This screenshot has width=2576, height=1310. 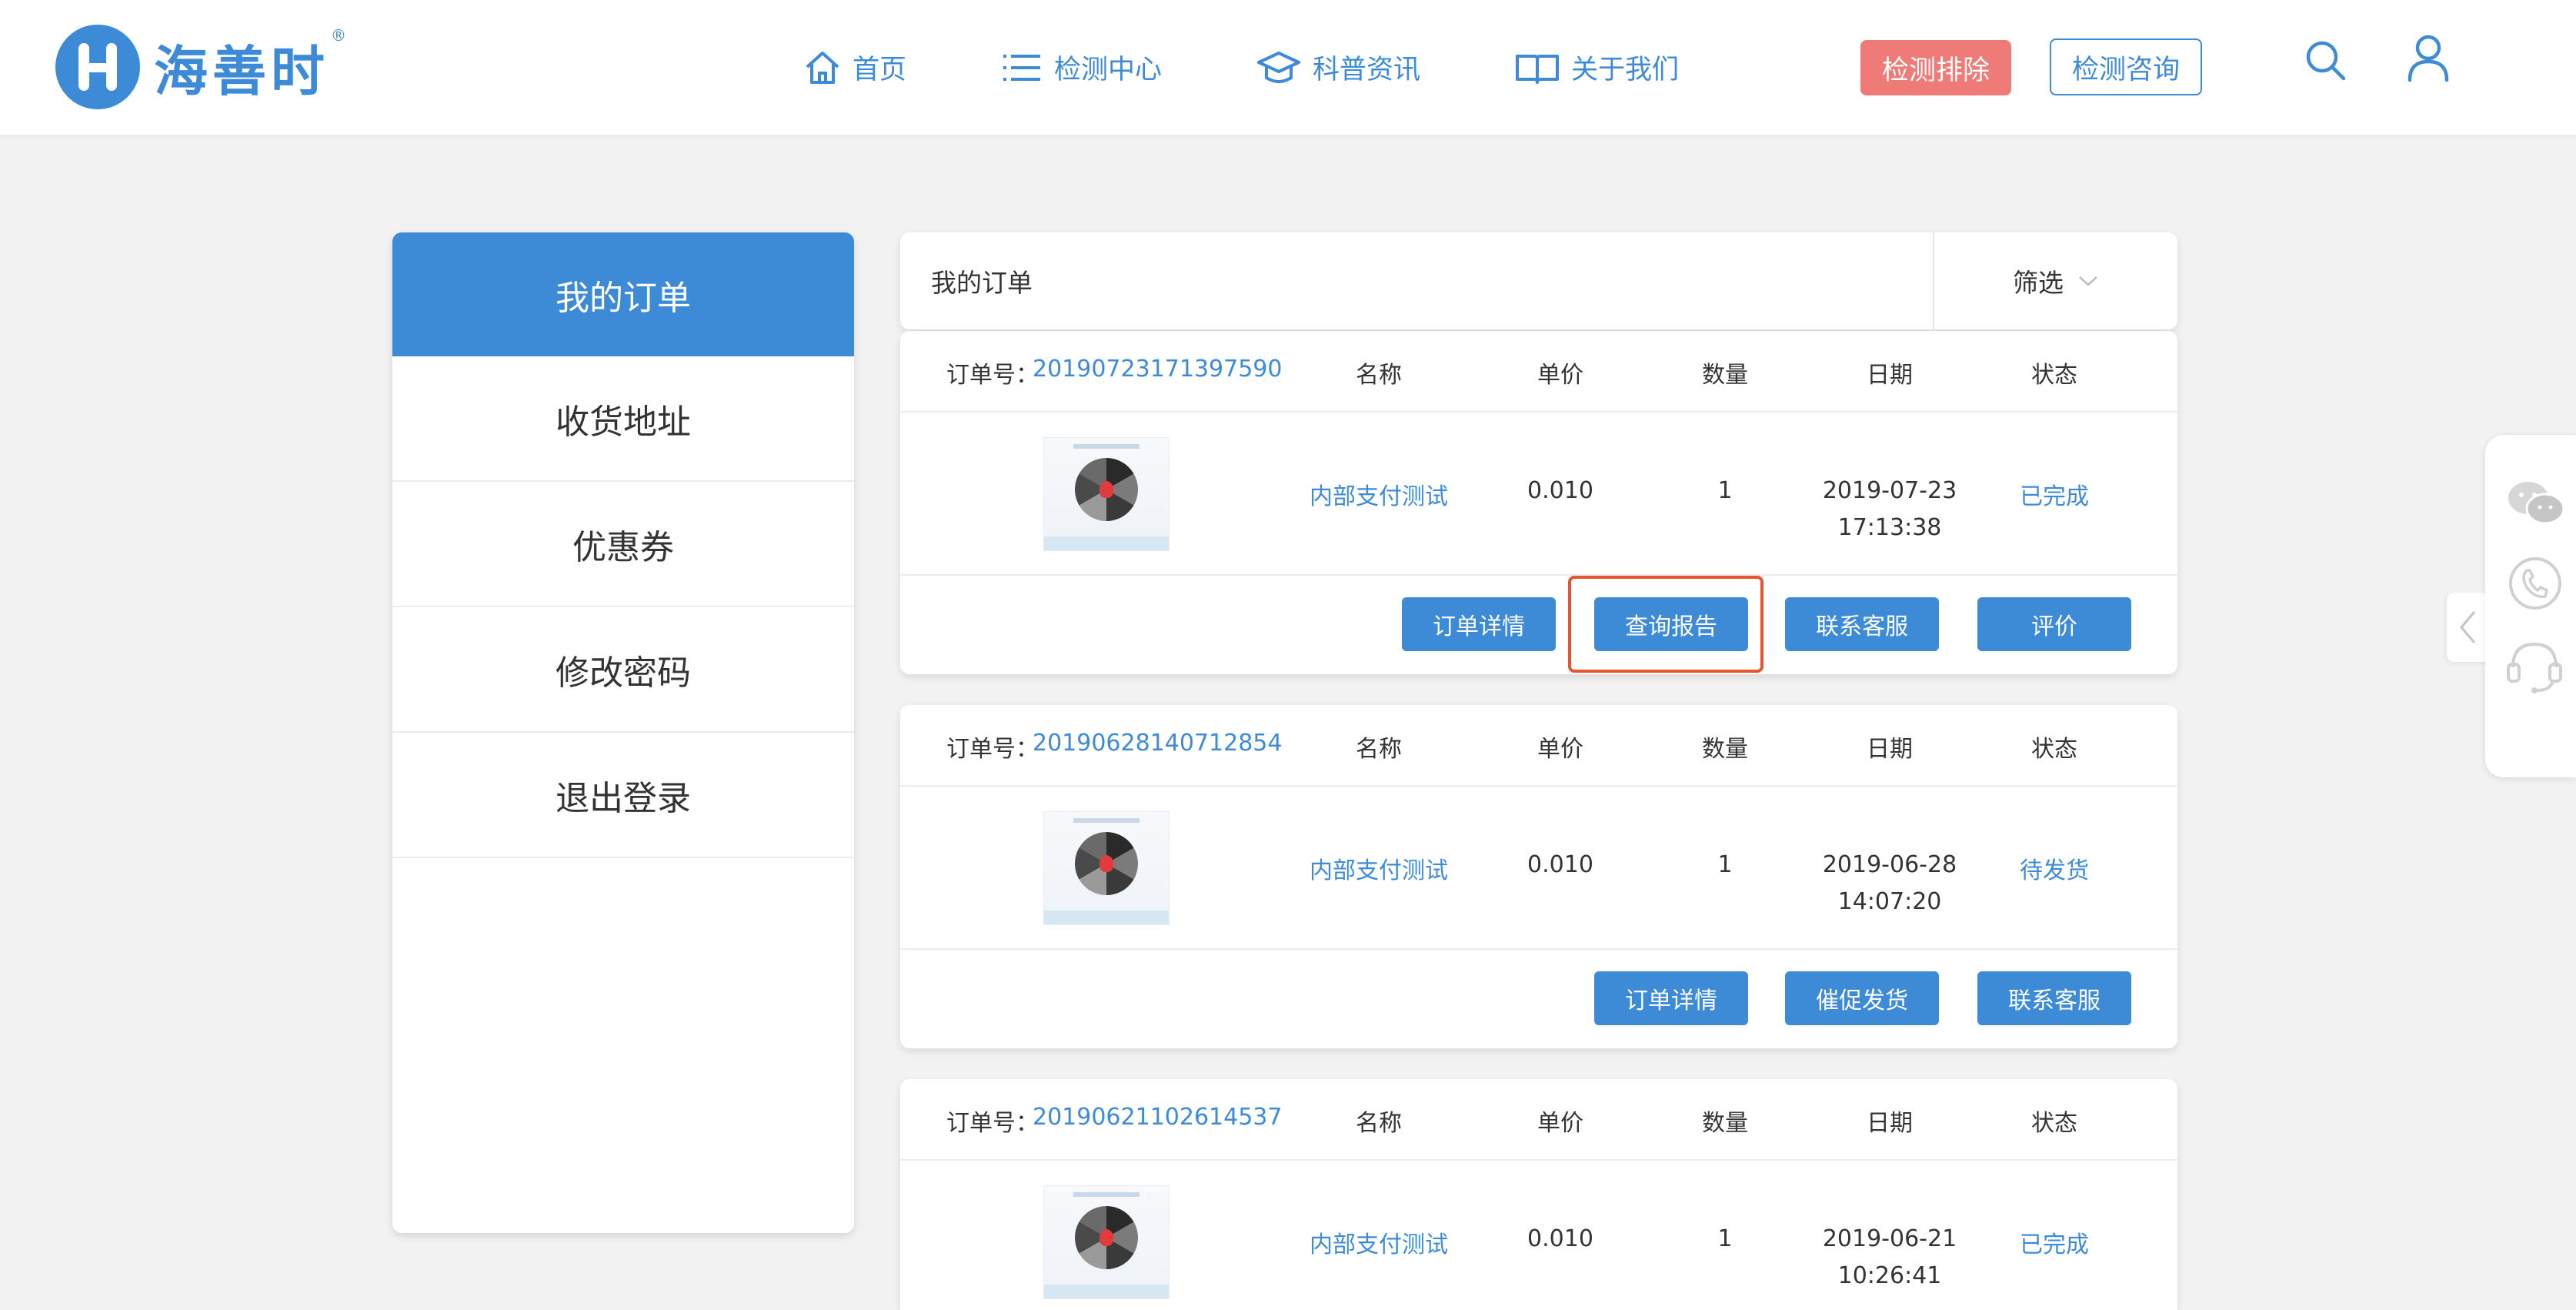 What do you see at coordinates (1539, 999) in the screenshot?
I see `order-actions: 订单详情 催促发货 联系客服` at bounding box center [1539, 999].